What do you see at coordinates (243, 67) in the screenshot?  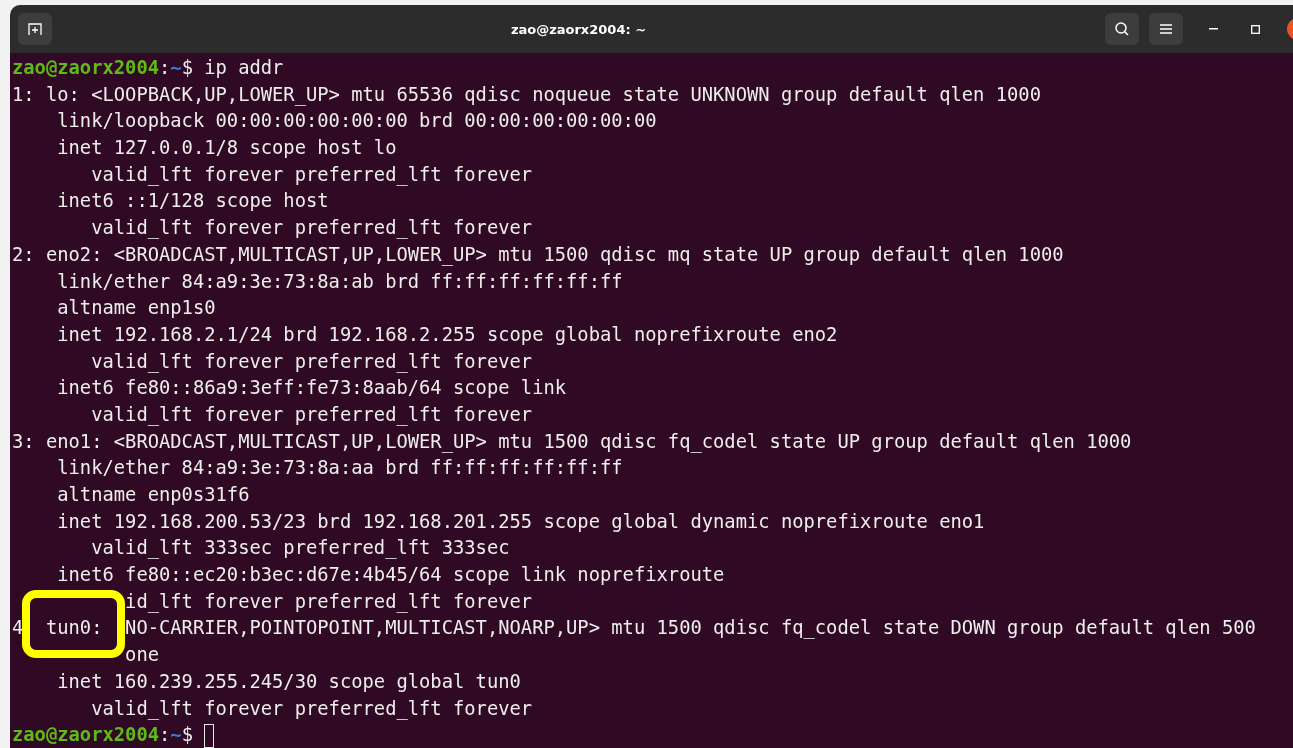 I see `command-text: ip addr` at bounding box center [243, 67].